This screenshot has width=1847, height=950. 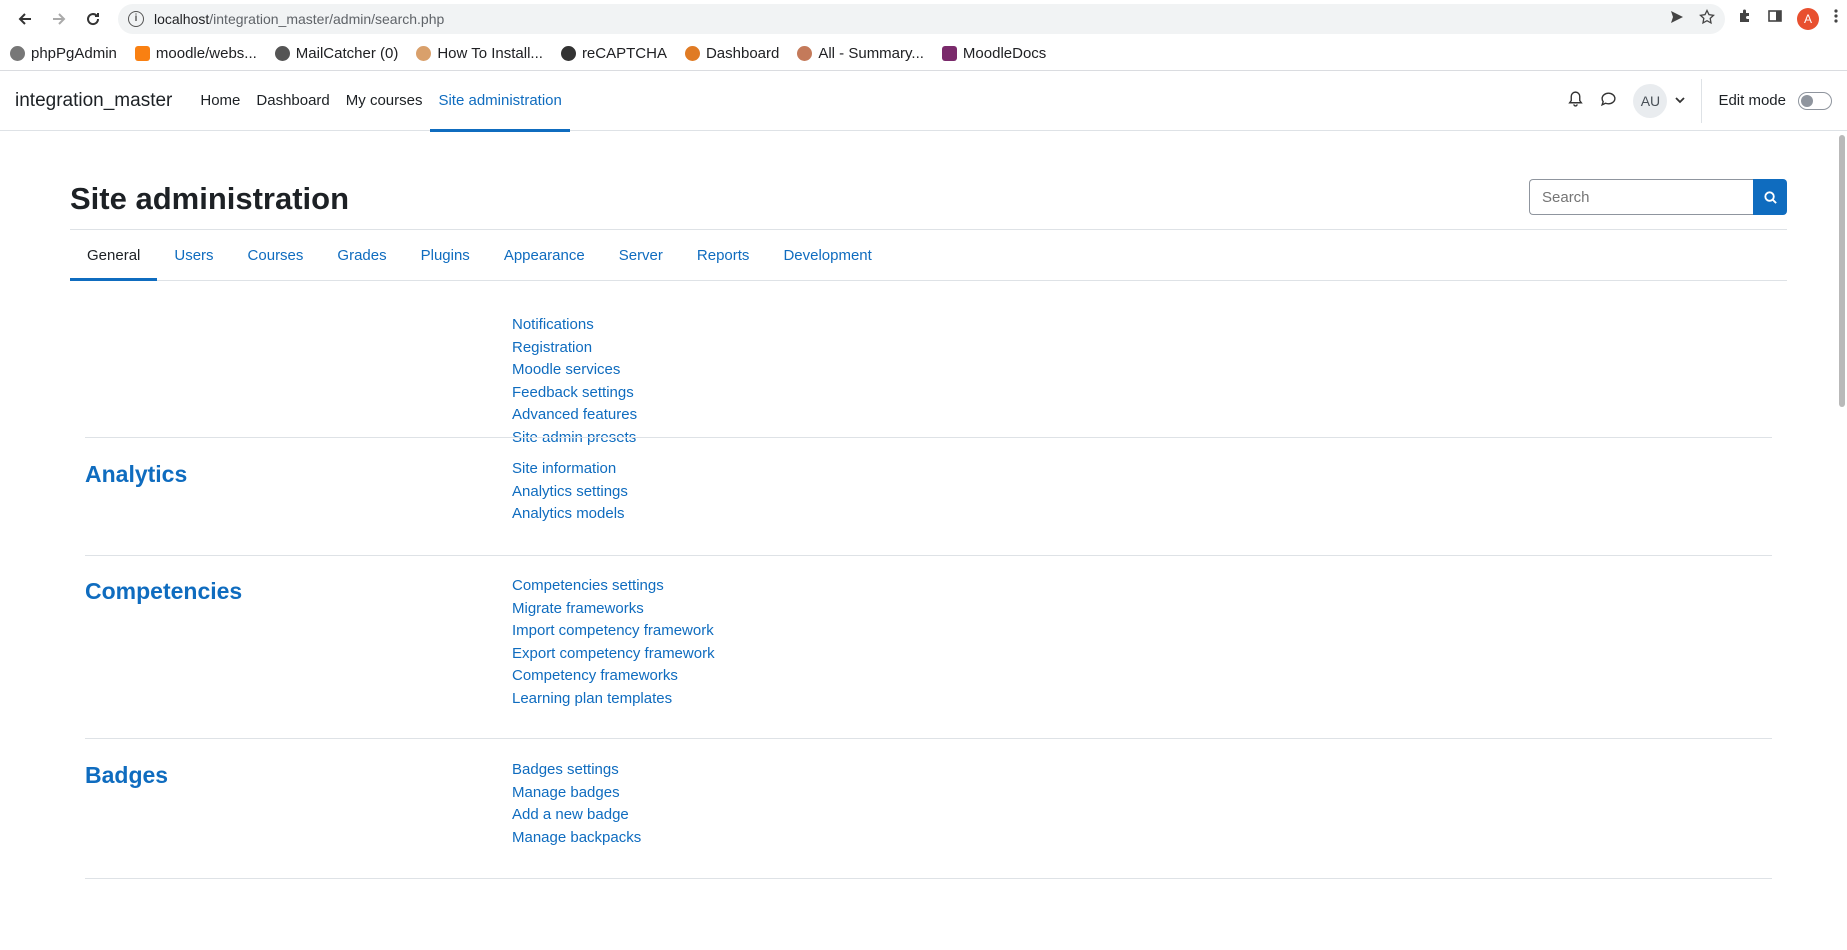 I want to click on tab-appearance: Appearance, so click(x=544, y=255).